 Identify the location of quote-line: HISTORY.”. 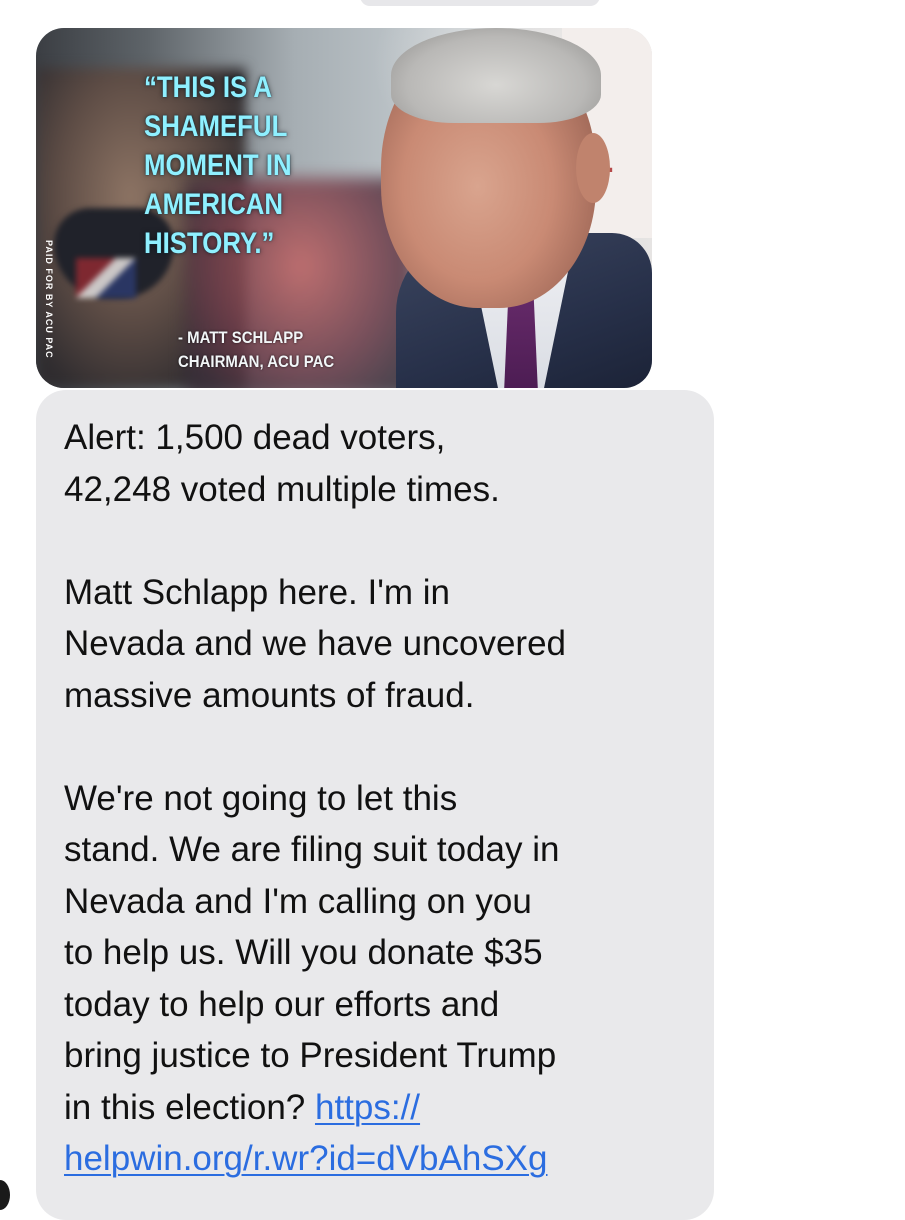
(209, 243).